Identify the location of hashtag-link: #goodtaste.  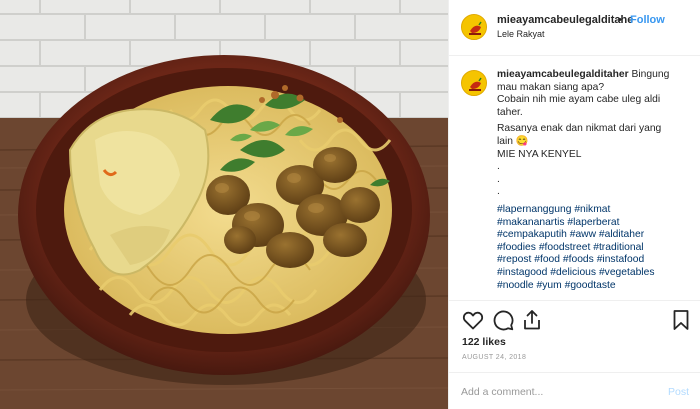
(590, 285).